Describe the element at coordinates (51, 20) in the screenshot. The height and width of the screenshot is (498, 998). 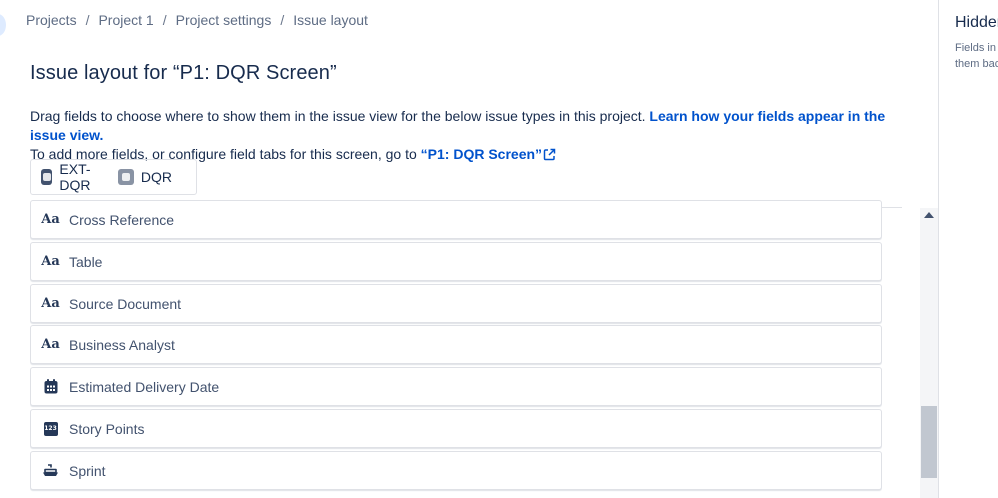
I see `breadcrumb-projects: Projects` at that location.